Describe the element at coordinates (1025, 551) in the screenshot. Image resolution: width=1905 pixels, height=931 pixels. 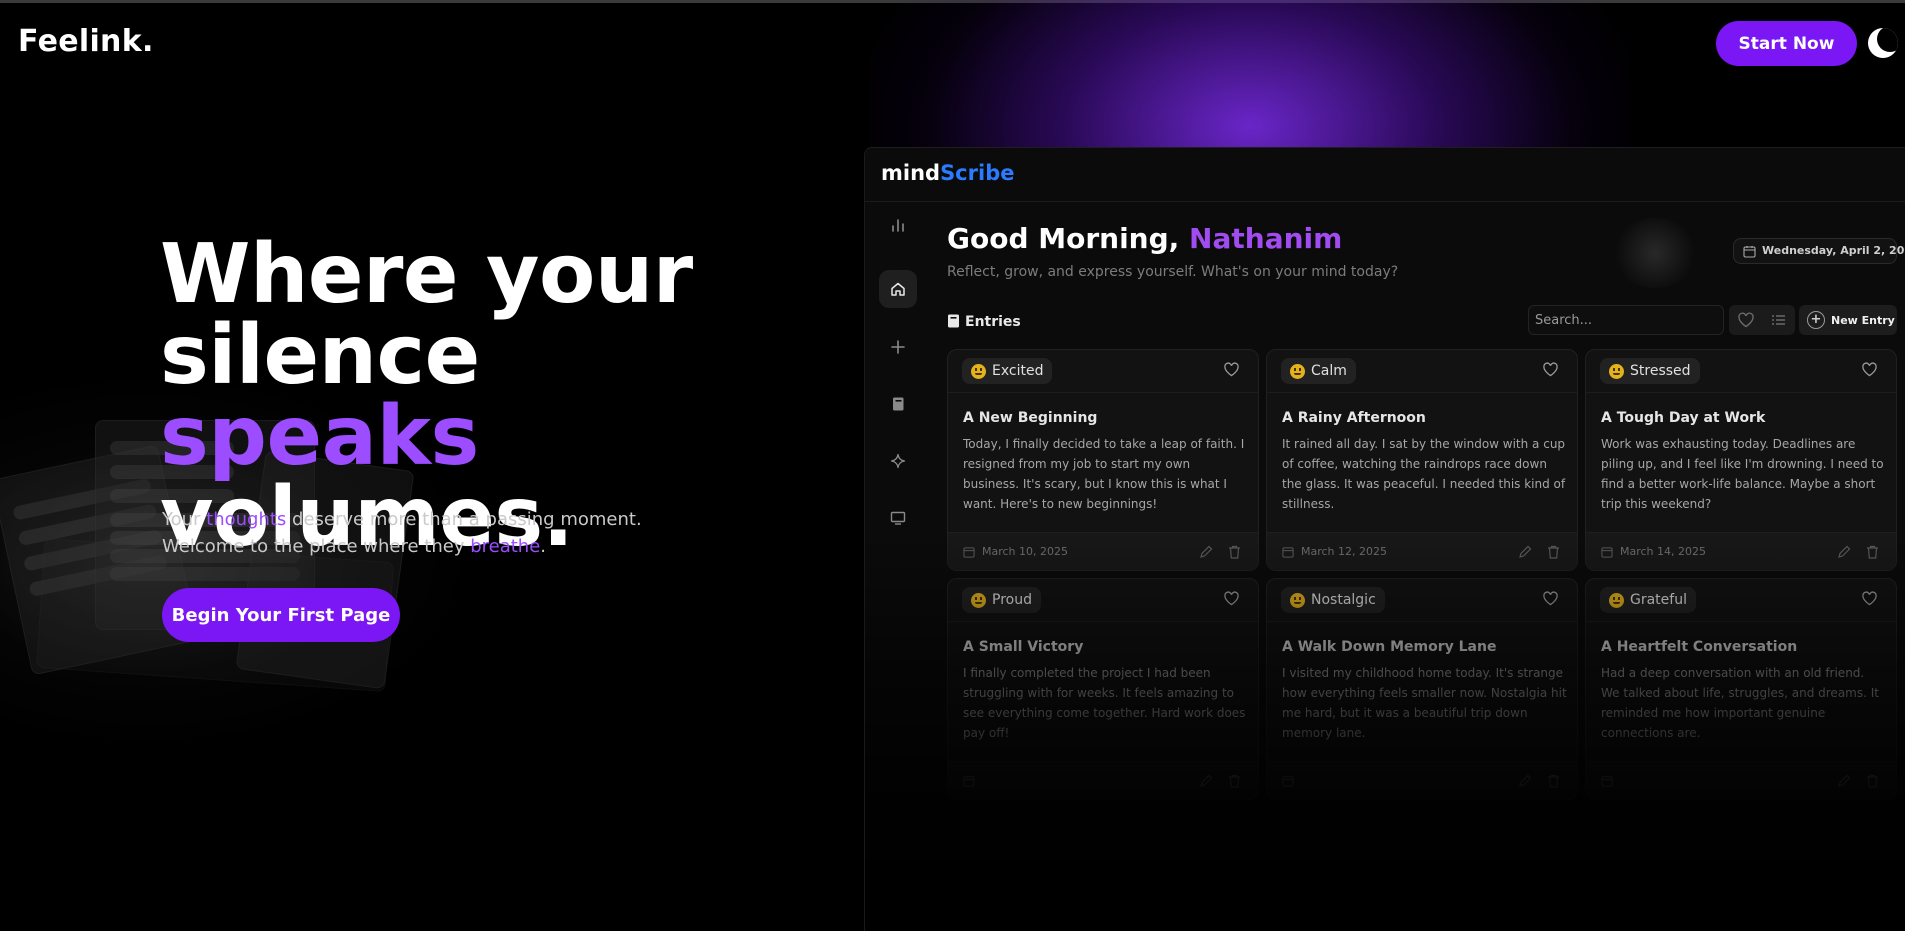
I see `entry-date: March 10, 2025` at that location.